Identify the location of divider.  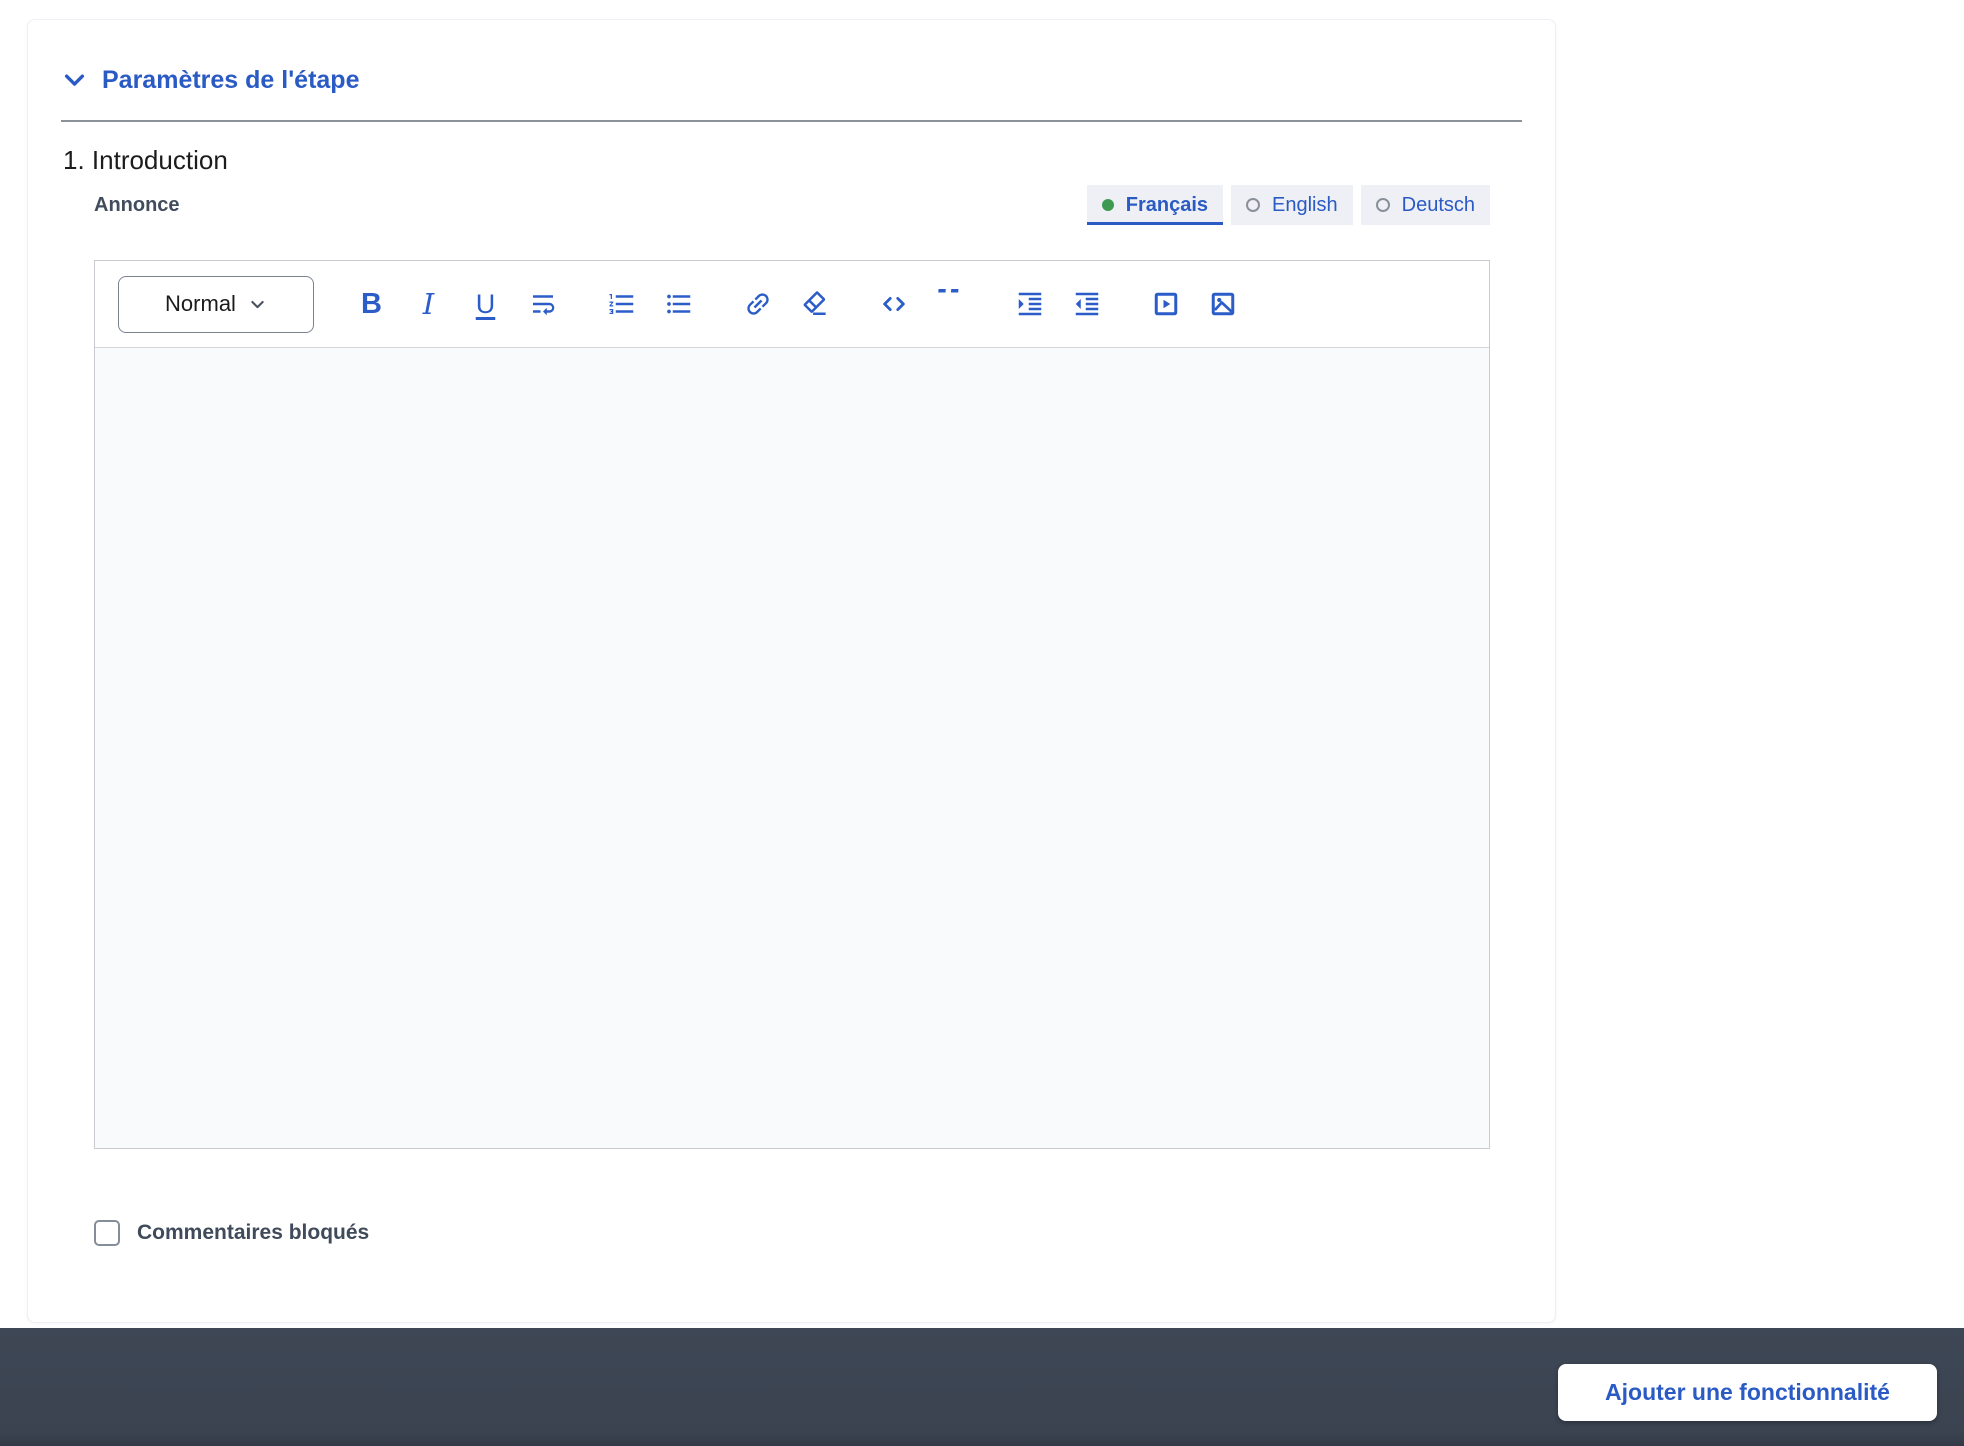
(791, 121).